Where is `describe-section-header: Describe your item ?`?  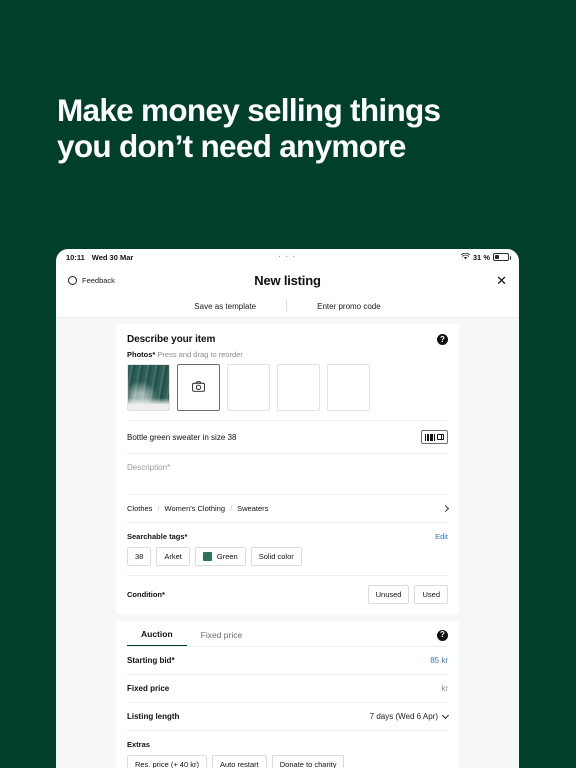
describe-section-header: Describe your item ? is located at coordinates (287, 334).